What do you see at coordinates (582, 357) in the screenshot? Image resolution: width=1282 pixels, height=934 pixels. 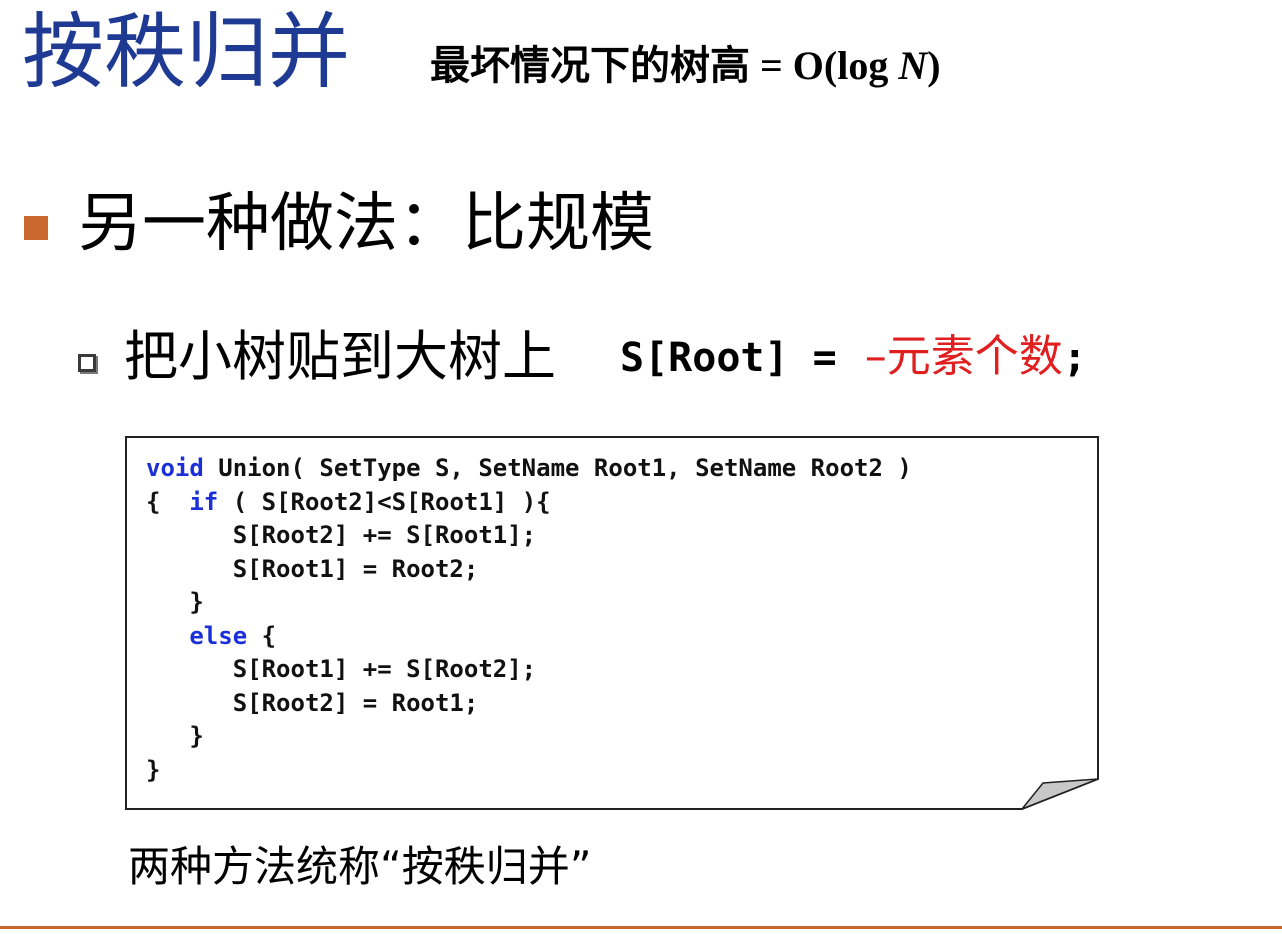 I see `sub-bullet: 把小树贴到大树上 S[Root] = –元素个数 ;` at bounding box center [582, 357].